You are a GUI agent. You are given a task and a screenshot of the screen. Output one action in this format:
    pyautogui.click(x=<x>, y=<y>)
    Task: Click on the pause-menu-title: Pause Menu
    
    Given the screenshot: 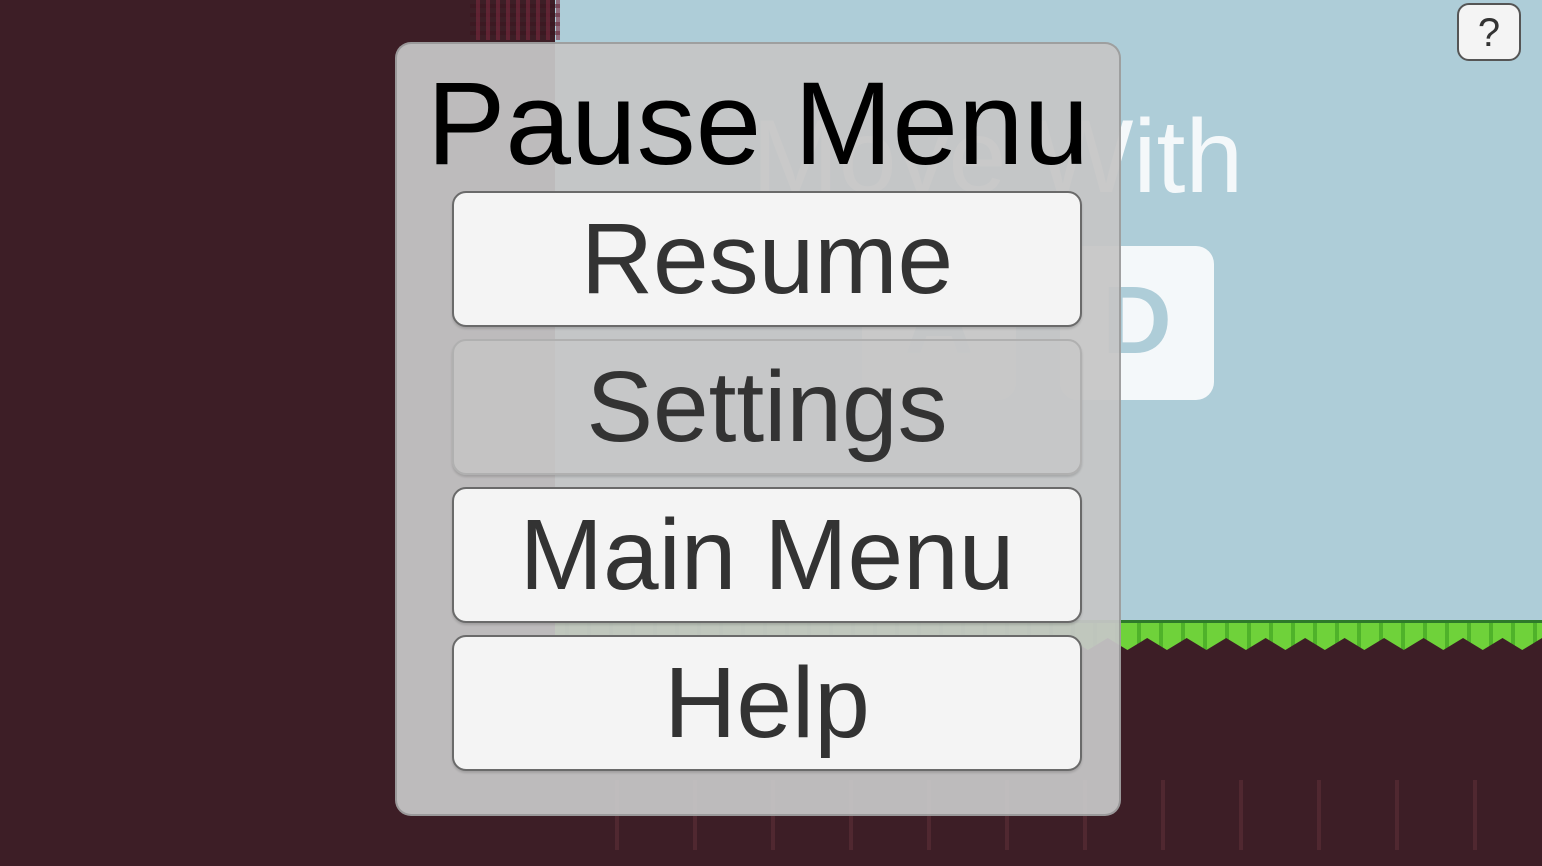 What is the action you would take?
    pyautogui.click(x=758, y=124)
    